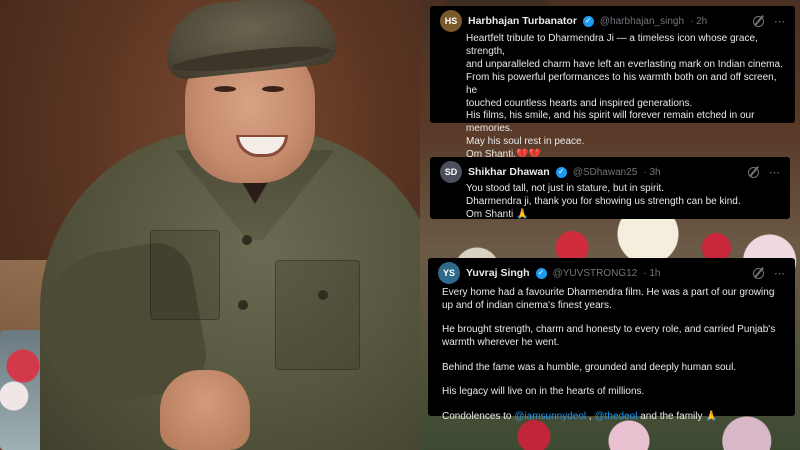 This screenshot has height=450, width=800. What do you see at coordinates (449, 273) in the screenshot?
I see `avatar: YS` at bounding box center [449, 273].